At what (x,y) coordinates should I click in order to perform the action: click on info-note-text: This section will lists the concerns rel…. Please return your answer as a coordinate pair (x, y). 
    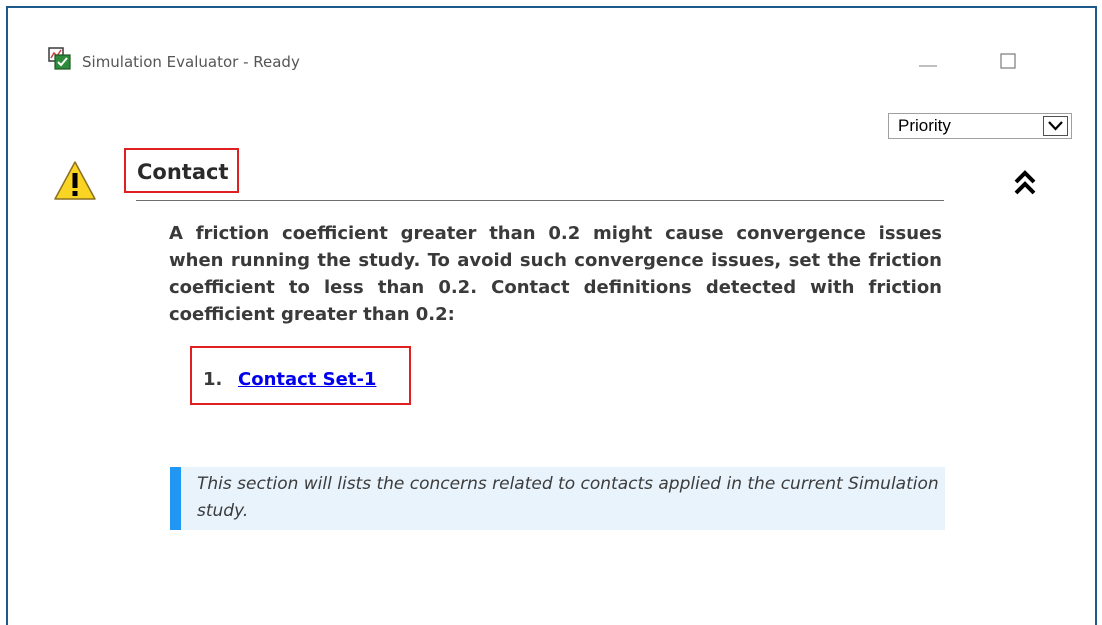
    Looking at the image, I should click on (568, 497).